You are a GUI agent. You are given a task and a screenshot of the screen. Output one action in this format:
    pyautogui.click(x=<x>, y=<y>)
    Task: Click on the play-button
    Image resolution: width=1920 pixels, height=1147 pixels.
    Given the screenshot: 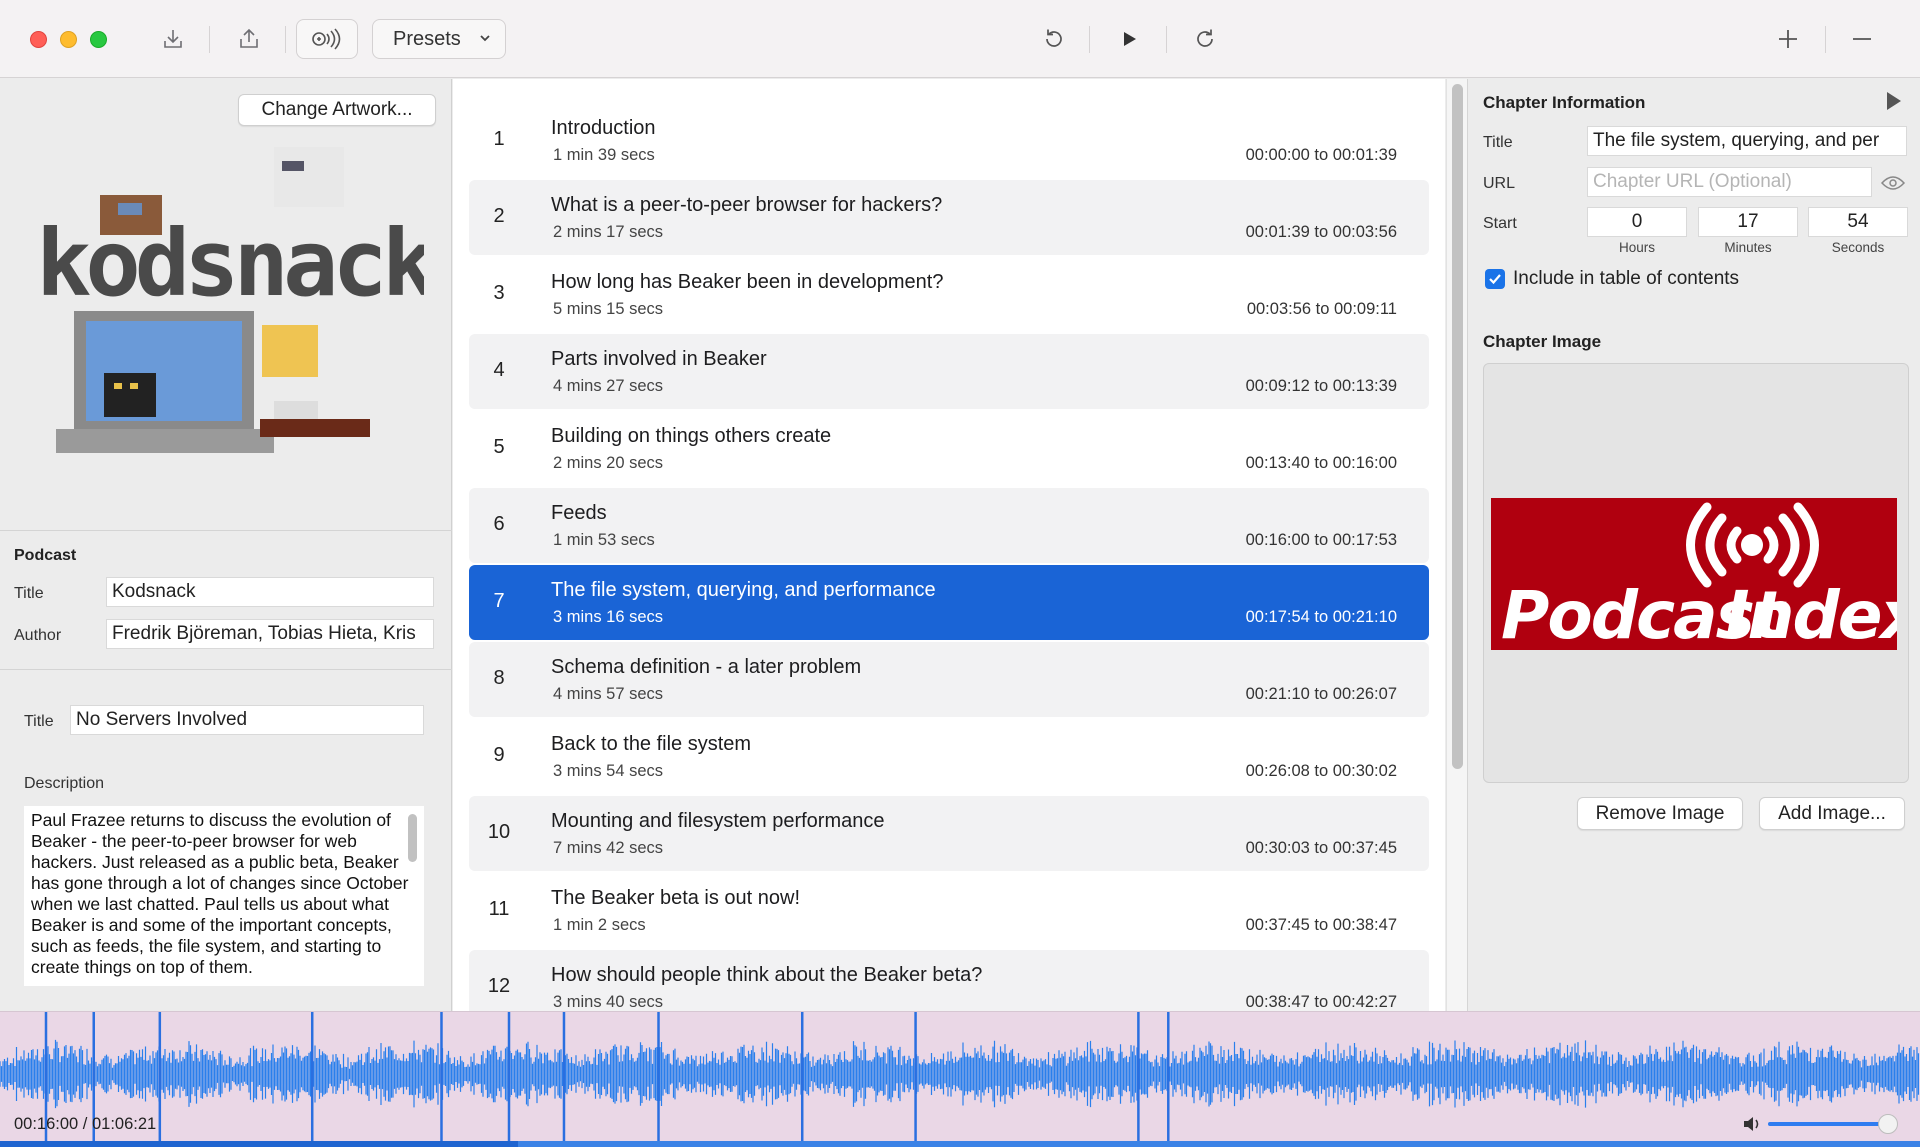 What is the action you would take?
    pyautogui.click(x=1129, y=39)
    